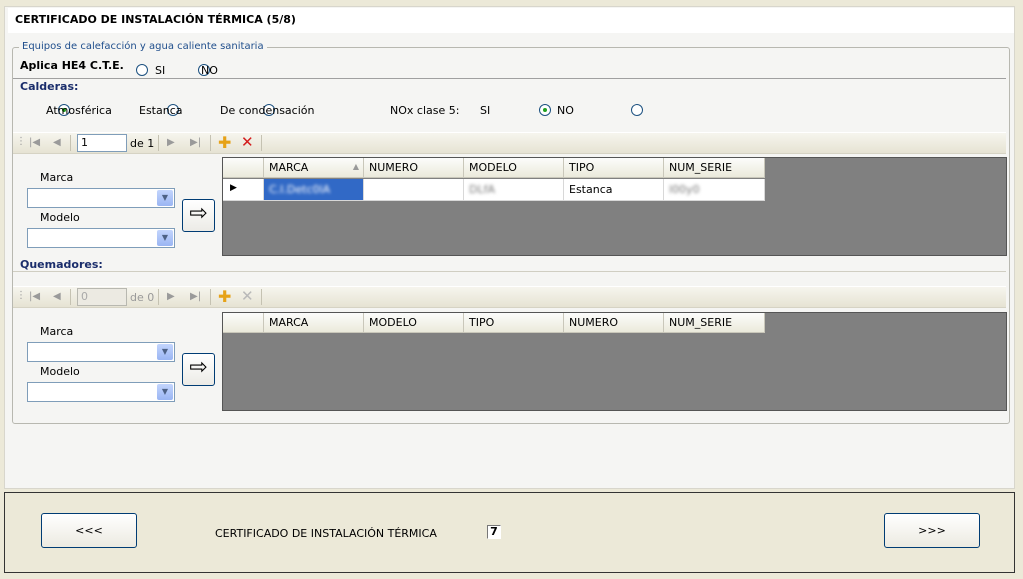  I want to click on cell-marca: C.I.Detc0lA, so click(314, 190).